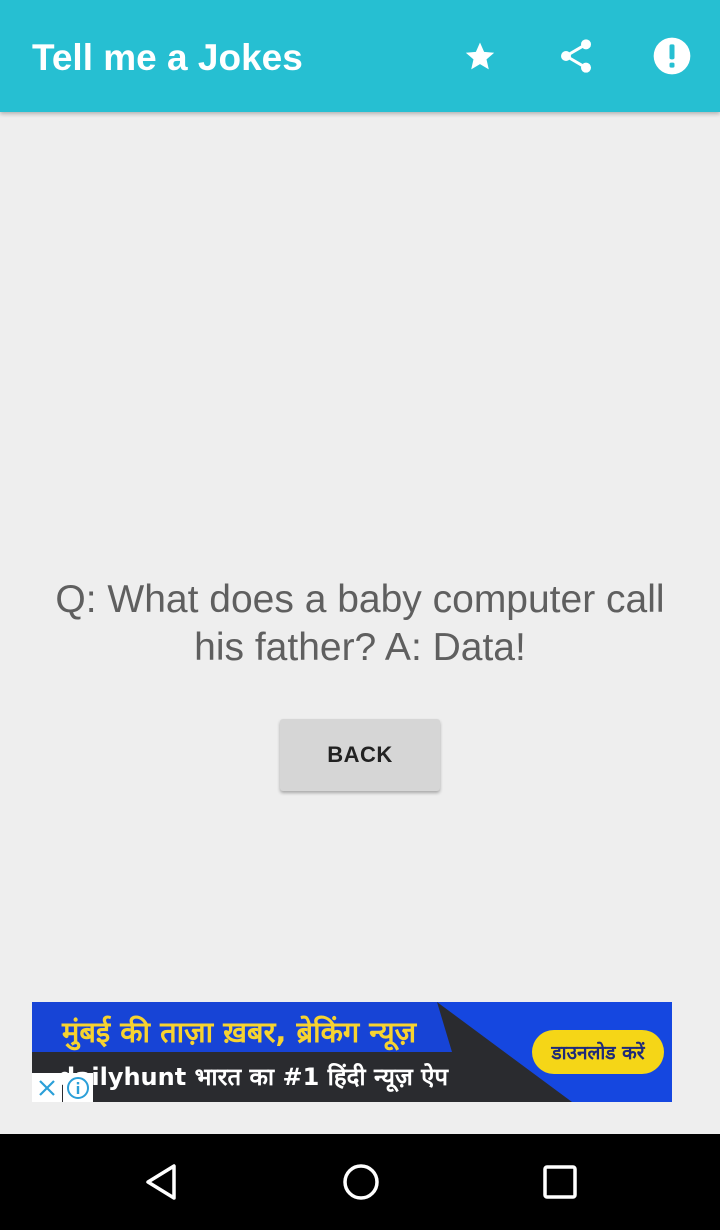 The image size is (720, 1230). I want to click on app-bar: Tell me a Jokes, so click(360, 56).